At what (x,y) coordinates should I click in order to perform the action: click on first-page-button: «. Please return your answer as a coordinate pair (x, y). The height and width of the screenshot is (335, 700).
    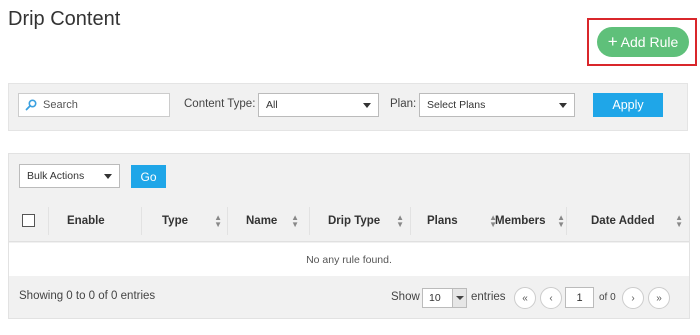
    Looking at the image, I should click on (525, 298).